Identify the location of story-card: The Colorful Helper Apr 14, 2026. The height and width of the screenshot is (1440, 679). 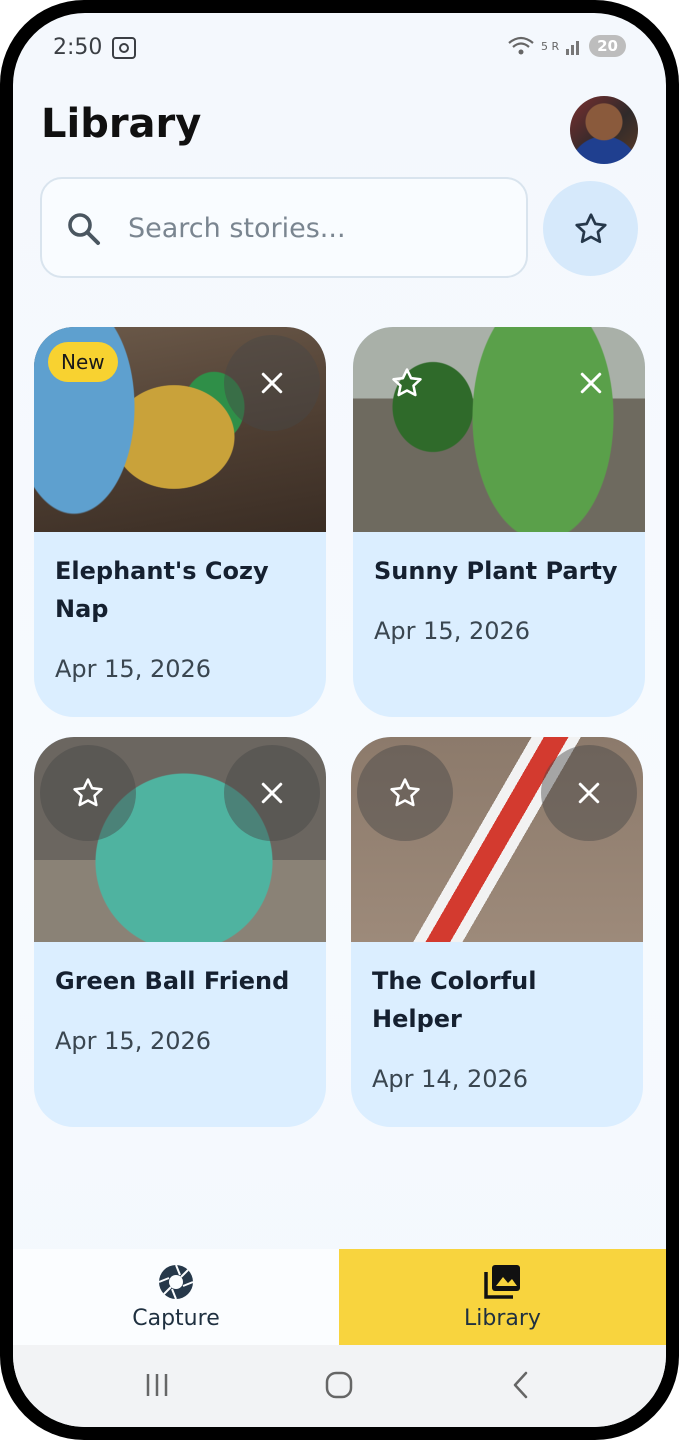
(497, 932).